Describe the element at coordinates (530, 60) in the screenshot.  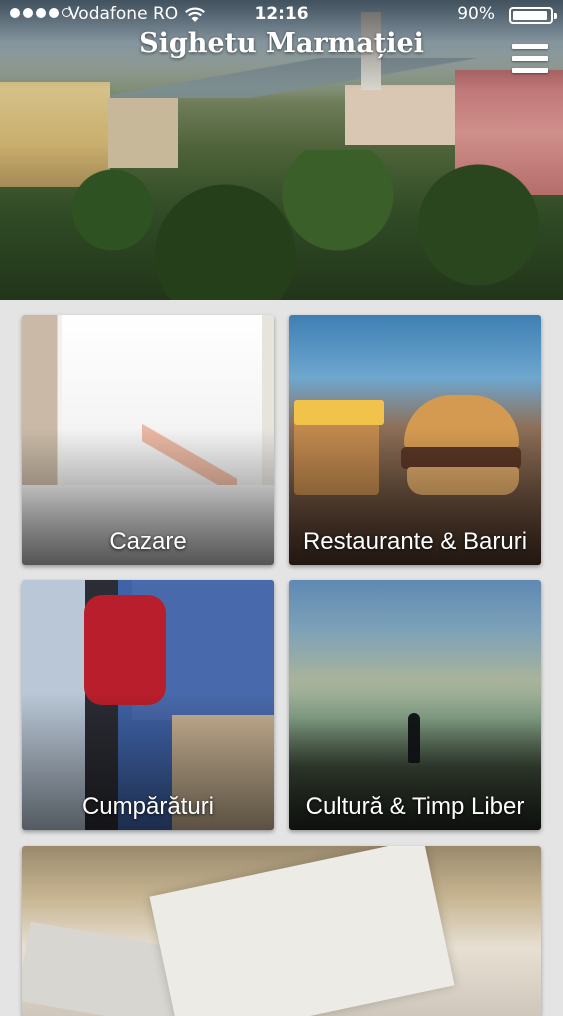
I see `hamburger-menu-icon` at that location.